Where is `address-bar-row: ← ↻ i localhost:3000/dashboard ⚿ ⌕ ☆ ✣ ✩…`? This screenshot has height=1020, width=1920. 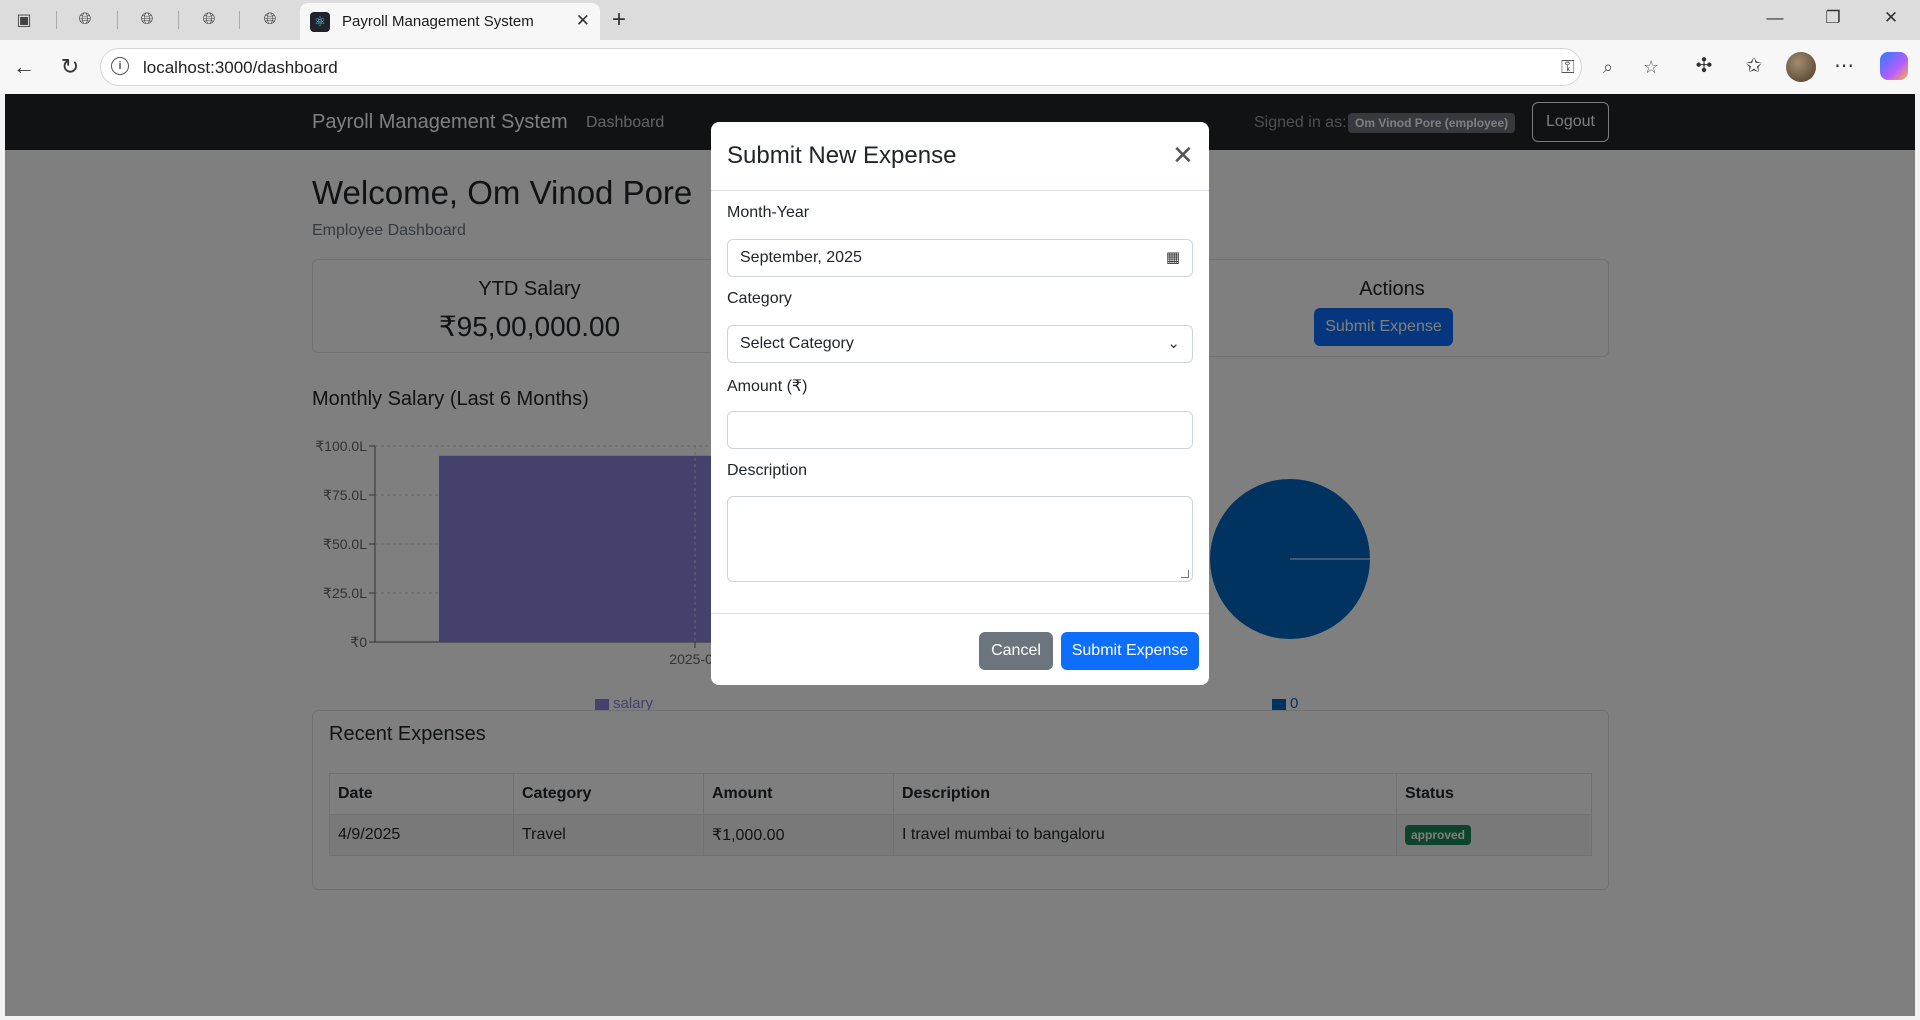 address-bar-row: ← ↻ i localhost:3000/dashboard ⚿ ⌕ ☆ ✣ ✩… is located at coordinates (960, 67).